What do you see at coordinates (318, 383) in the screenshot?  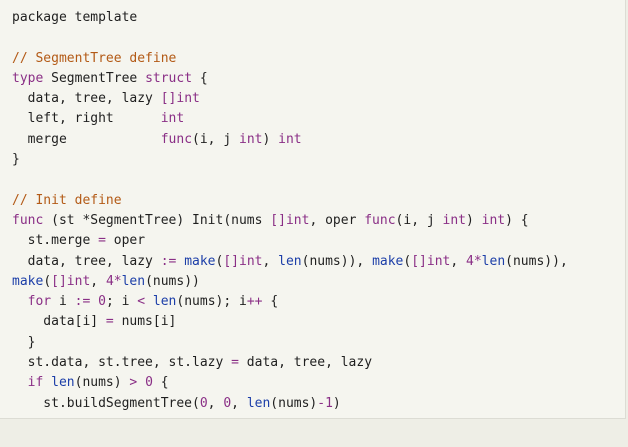 I see `code-line: if len(nums) > 0 {` at bounding box center [318, 383].